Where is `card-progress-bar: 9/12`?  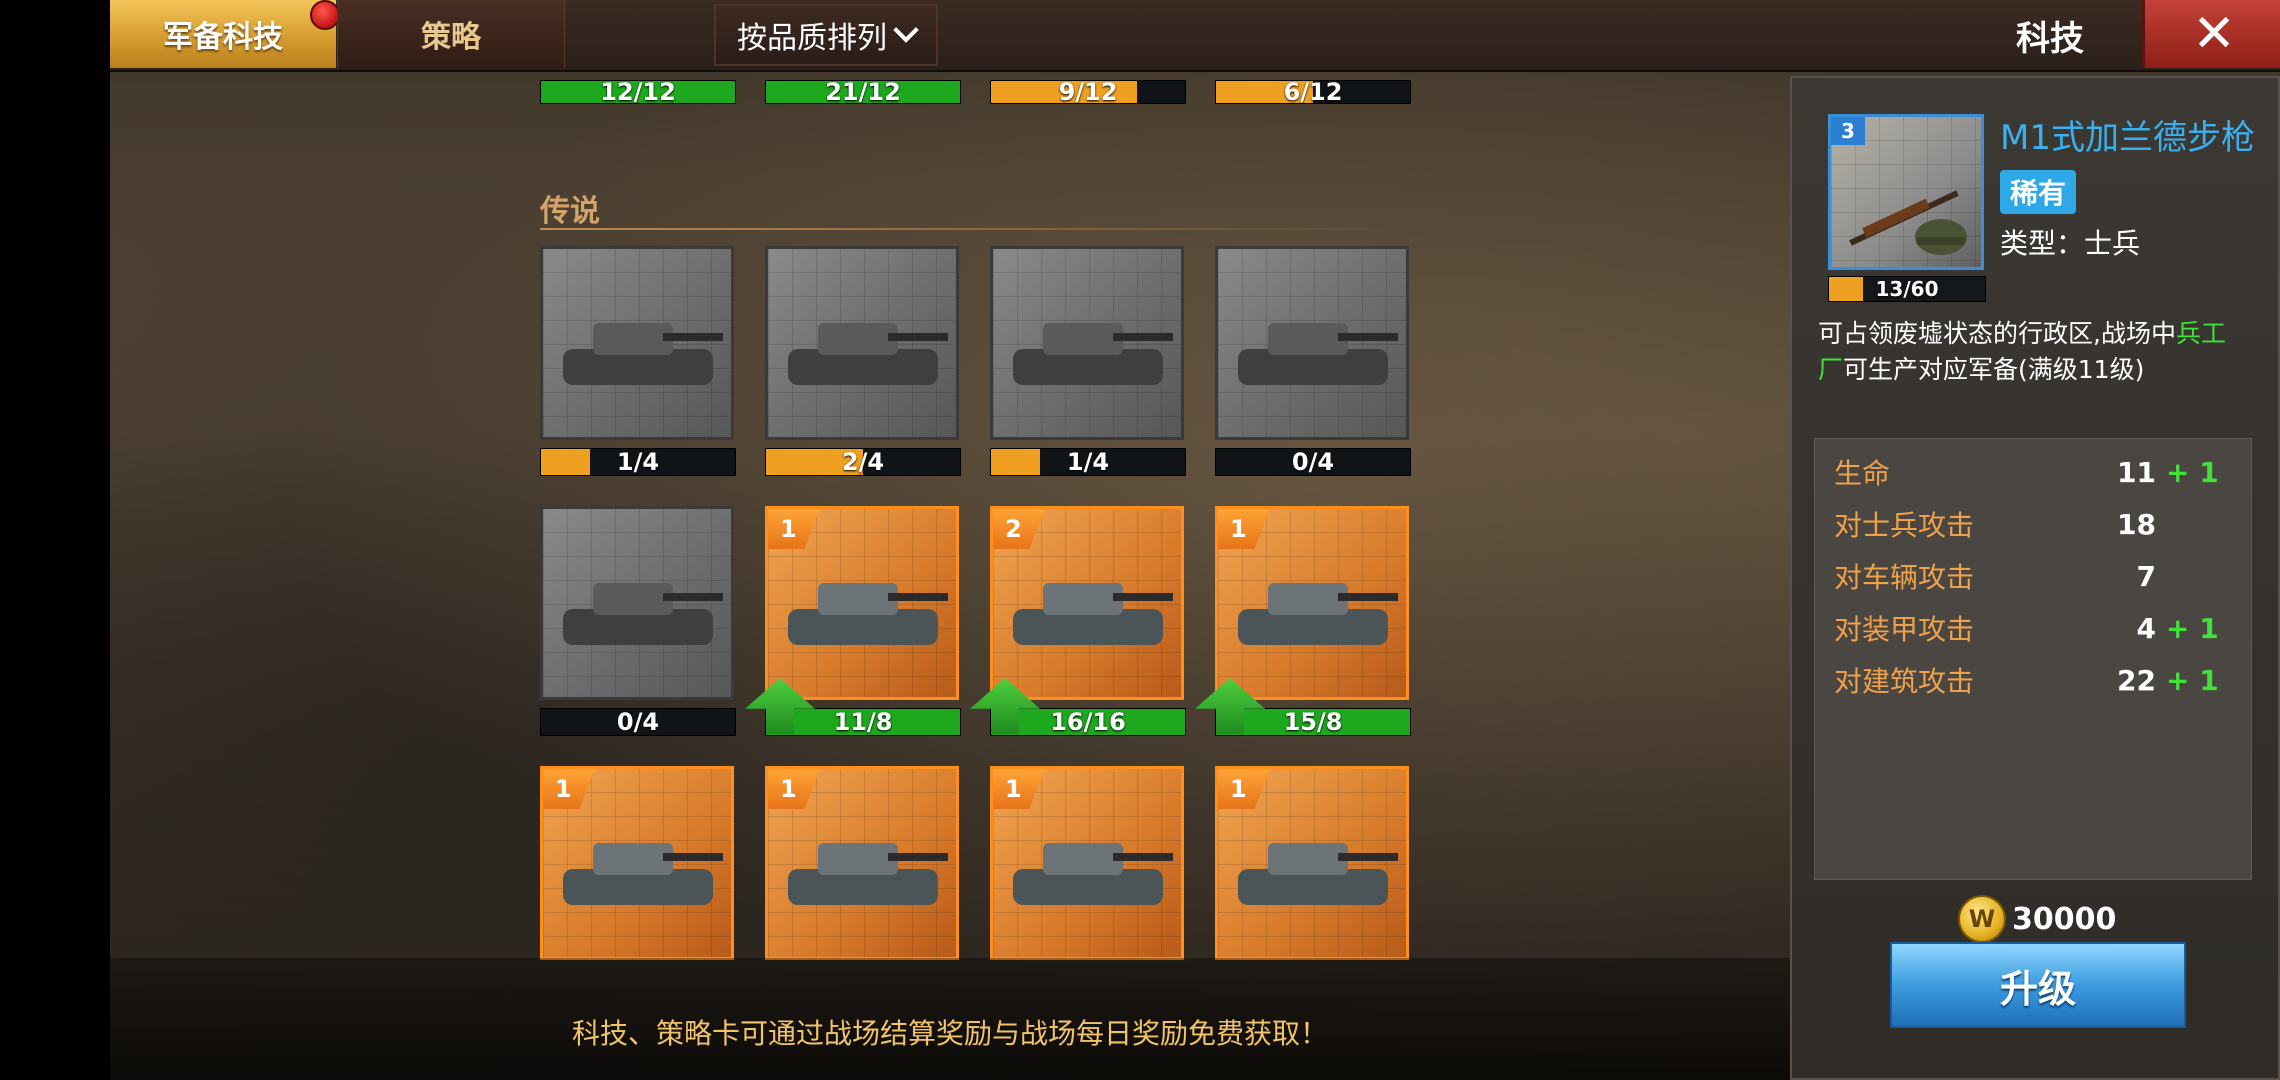 card-progress-bar: 9/12 is located at coordinates (1088, 92).